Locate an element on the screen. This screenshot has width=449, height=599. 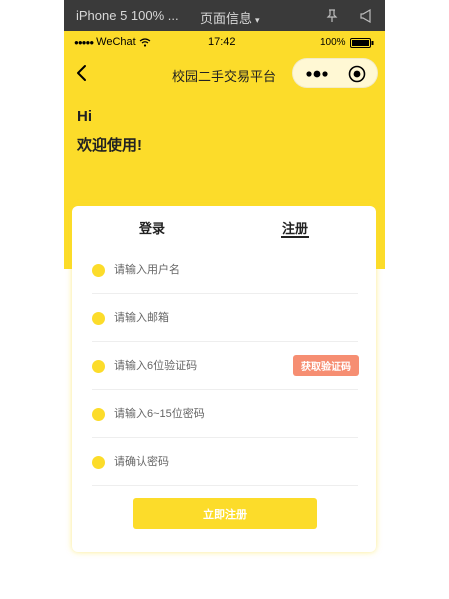
more-dots-icon is located at coordinates (317, 74).